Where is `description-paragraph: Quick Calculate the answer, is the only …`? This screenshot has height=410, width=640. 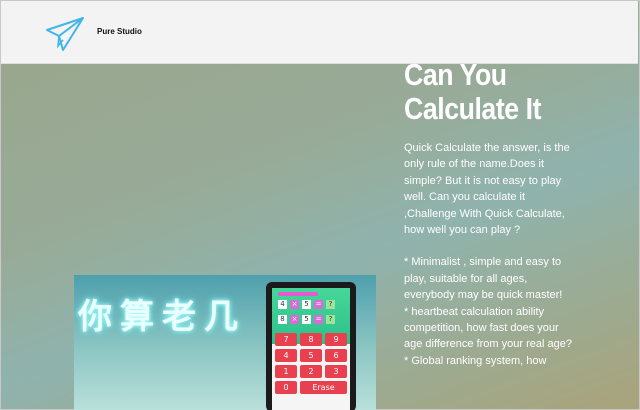
description-paragraph: Quick Calculate the answer, is the only … is located at coordinates (487, 189).